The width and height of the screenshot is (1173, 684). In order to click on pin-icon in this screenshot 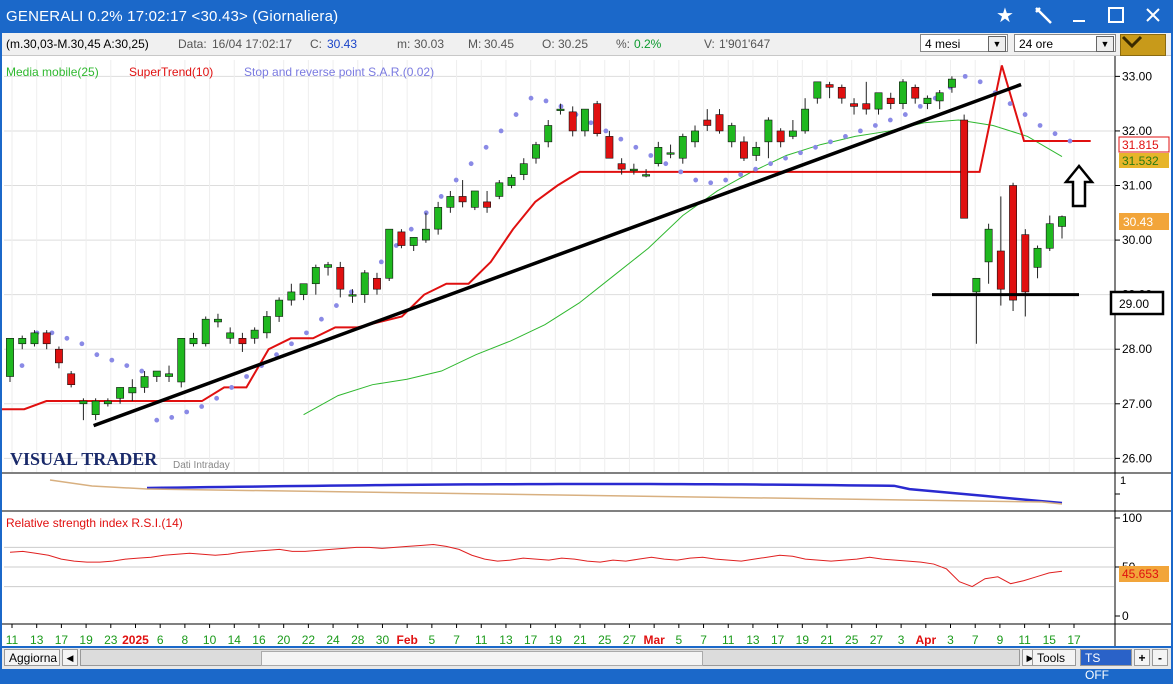, I will do `click(1045, 16)`.